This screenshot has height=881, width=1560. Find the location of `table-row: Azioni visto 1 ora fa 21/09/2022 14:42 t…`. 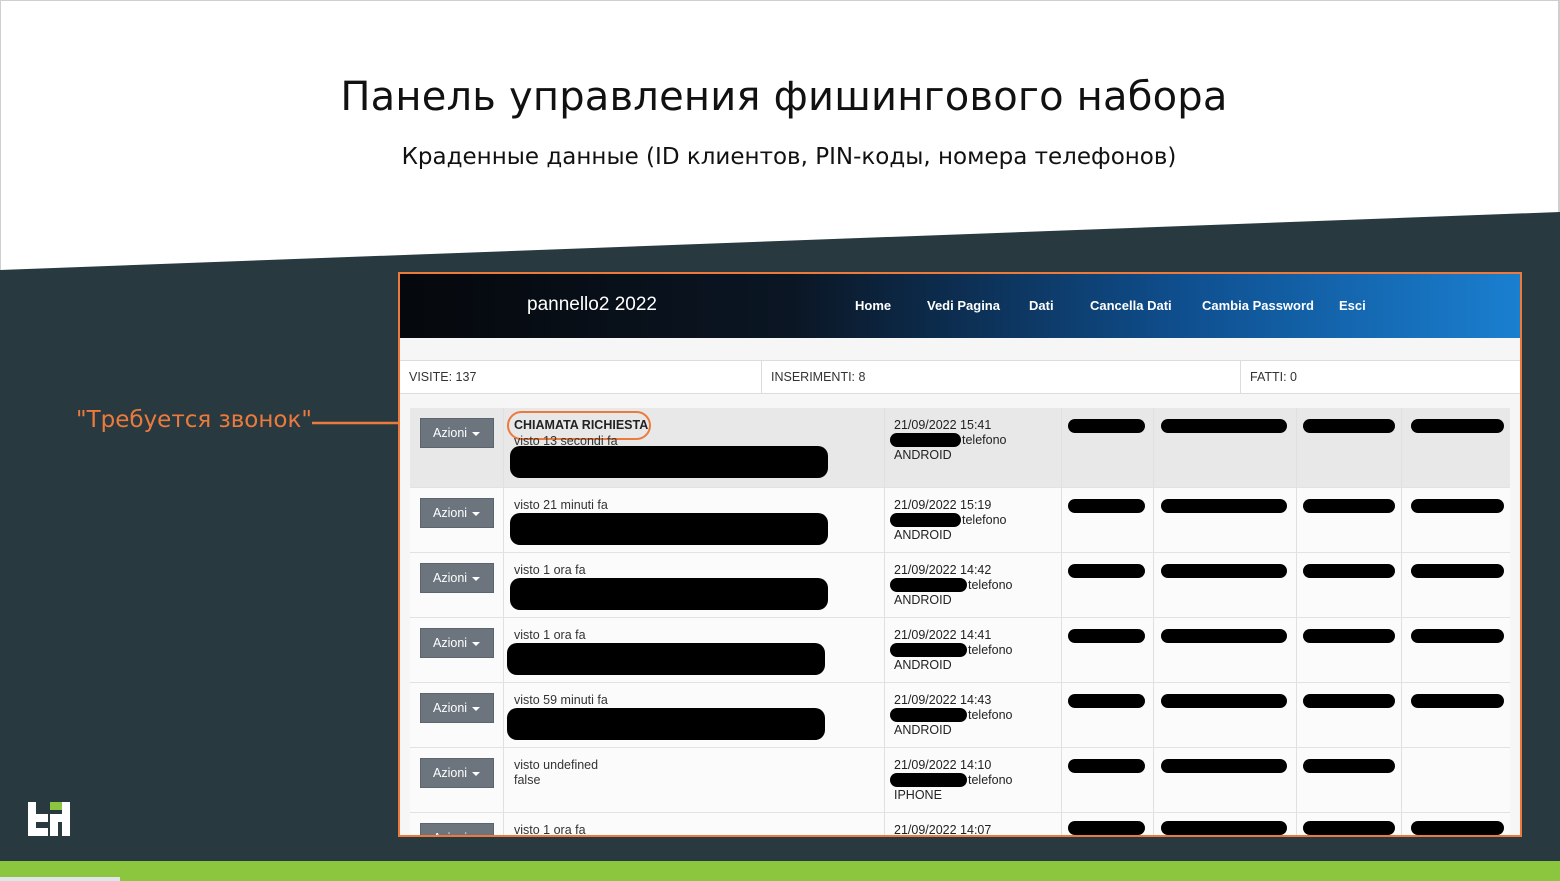

table-row: Azioni visto 1 ora fa 21/09/2022 14:42 t… is located at coordinates (960, 585).